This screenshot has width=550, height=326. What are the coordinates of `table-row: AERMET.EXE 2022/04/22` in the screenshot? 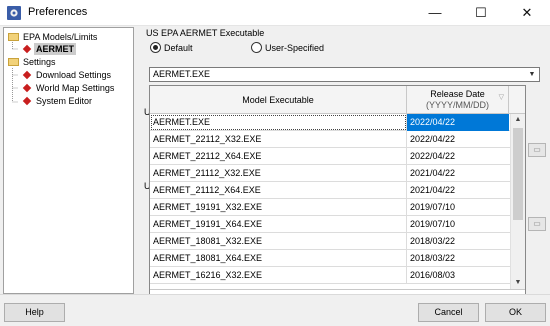 It's located at (330, 122).